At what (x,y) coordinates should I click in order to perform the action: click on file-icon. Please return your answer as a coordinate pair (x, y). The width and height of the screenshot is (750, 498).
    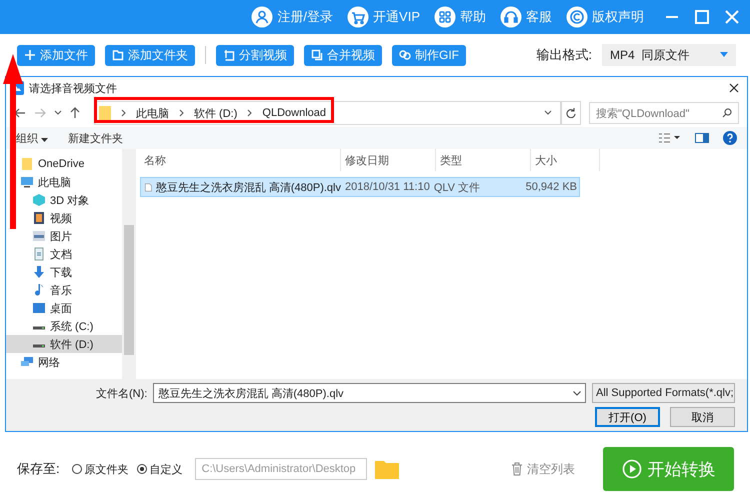
    Looking at the image, I should click on (148, 187).